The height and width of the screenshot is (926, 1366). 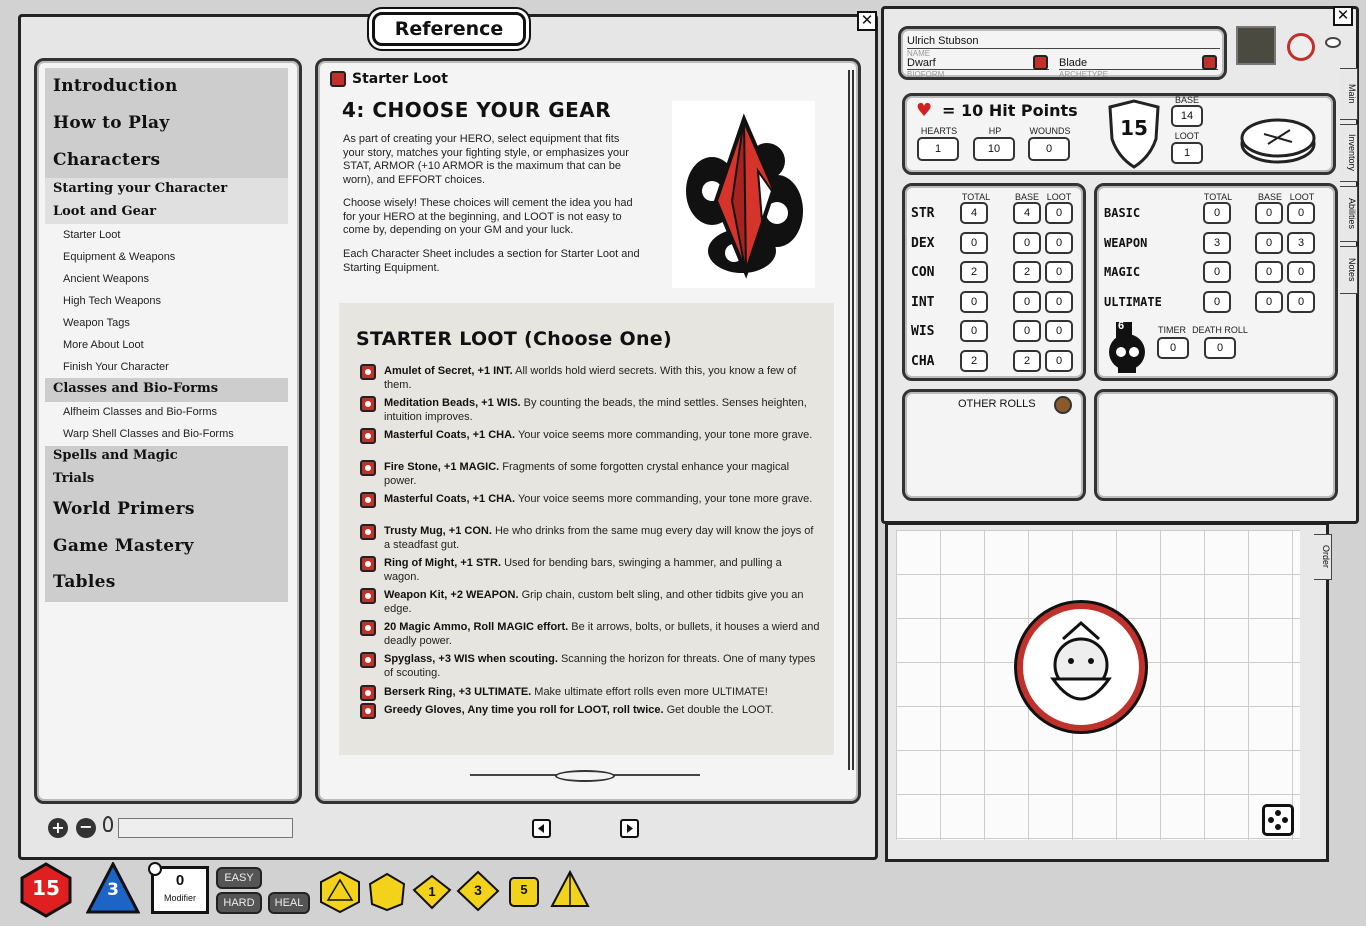 I want to click on d4-icon, so click(x=570, y=889).